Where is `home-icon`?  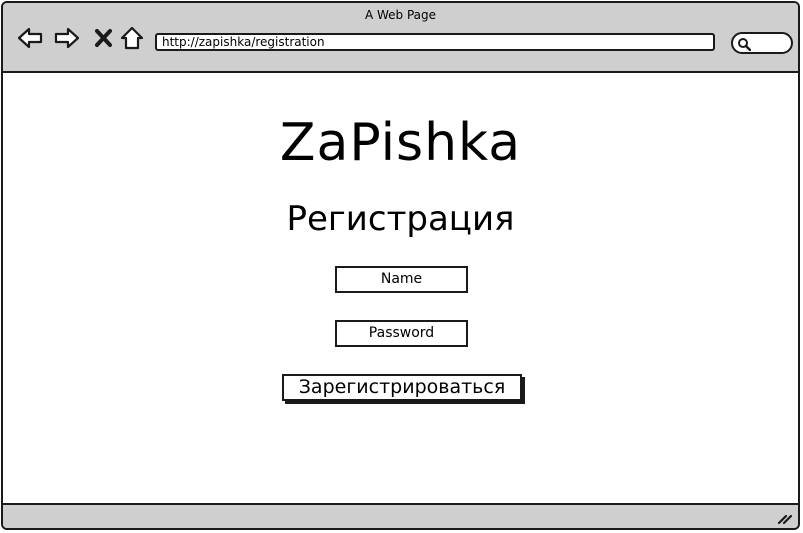 home-icon is located at coordinates (132, 38).